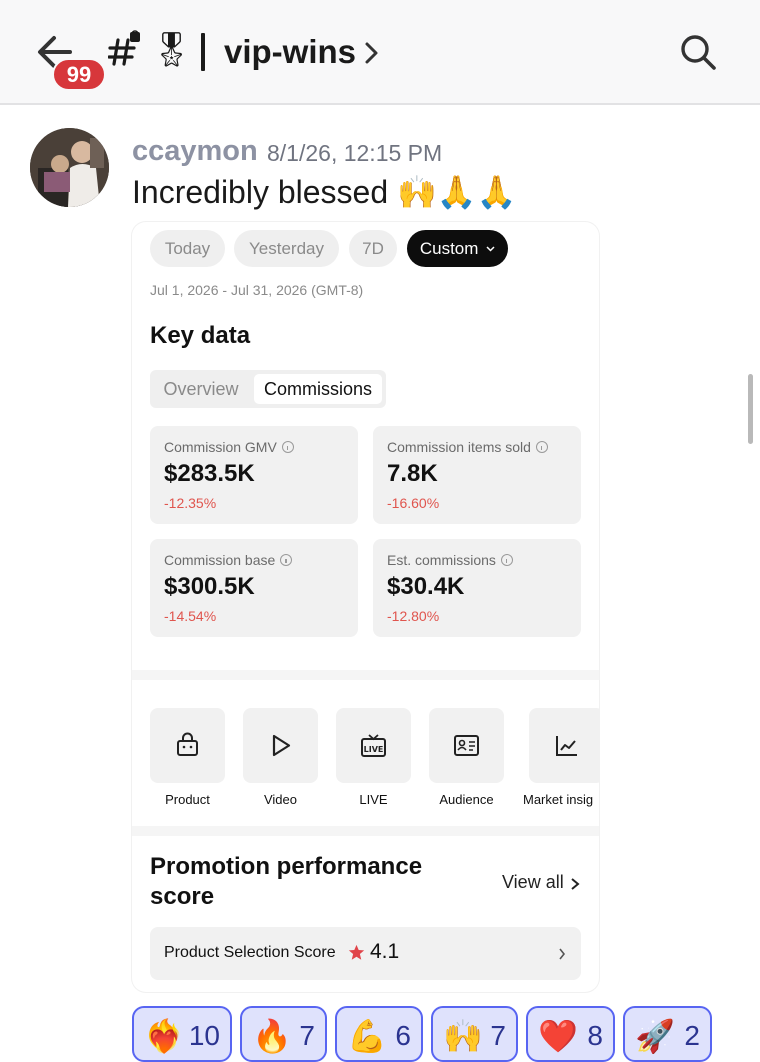  What do you see at coordinates (655, 1036) in the screenshot?
I see `reaction-emoji: 🚀` at bounding box center [655, 1036].